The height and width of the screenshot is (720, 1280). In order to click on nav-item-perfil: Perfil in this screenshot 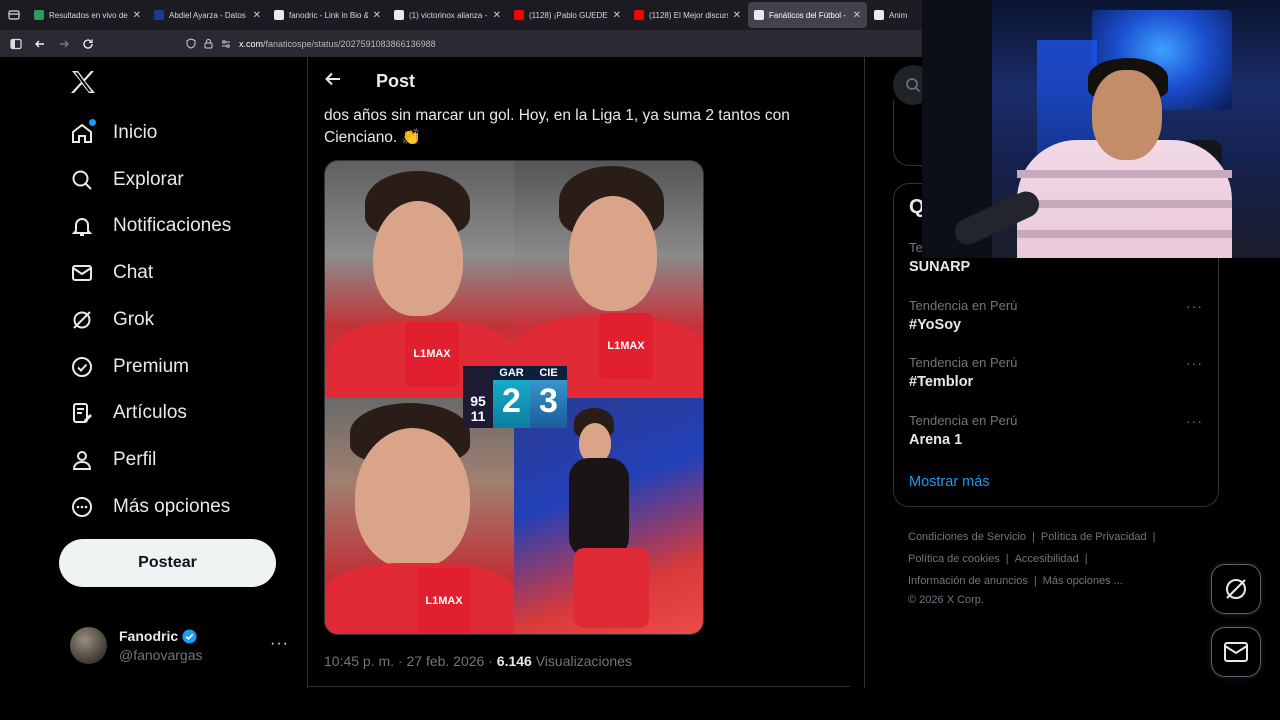, I will do `click(113, 460)`.